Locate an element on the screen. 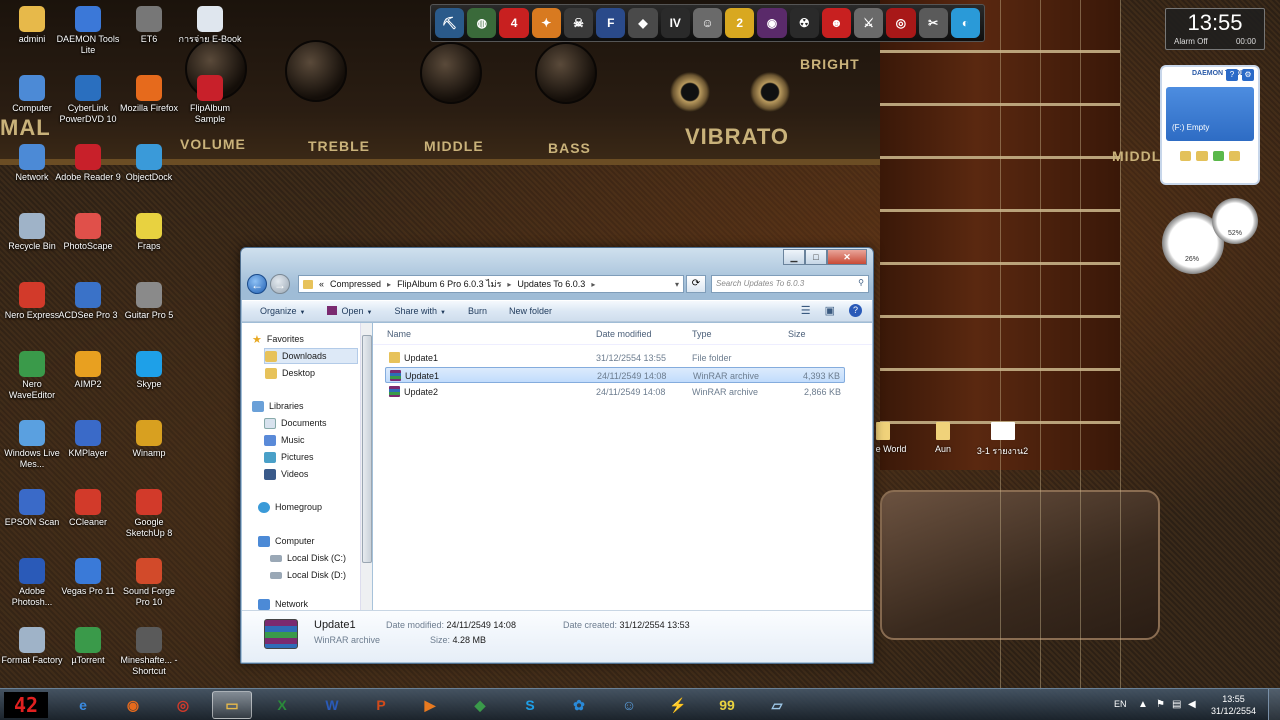 The image size is (1280, 720). desktop-shortcut: CCleaner is located at coordinates (88, 508).